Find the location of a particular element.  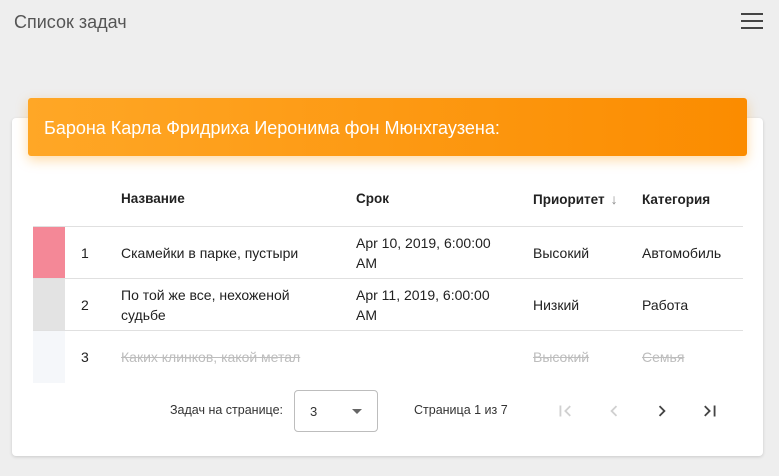

task-category: Работа is located at coordinates (665, 304).